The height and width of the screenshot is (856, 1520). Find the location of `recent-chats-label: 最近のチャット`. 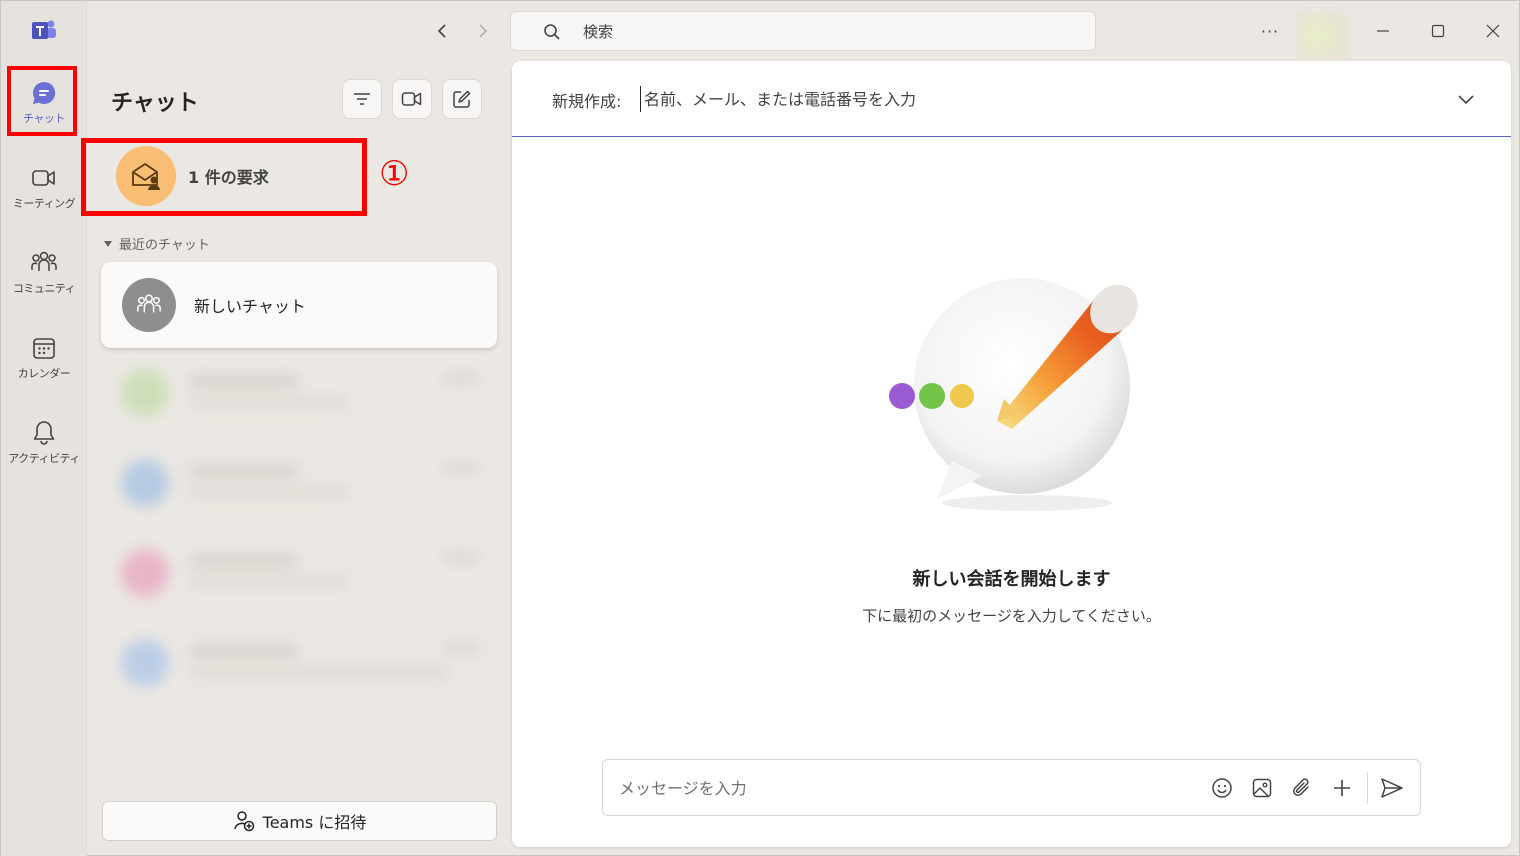

recent-chats-label: 最近のチャット is located at coordinates (164, 245).